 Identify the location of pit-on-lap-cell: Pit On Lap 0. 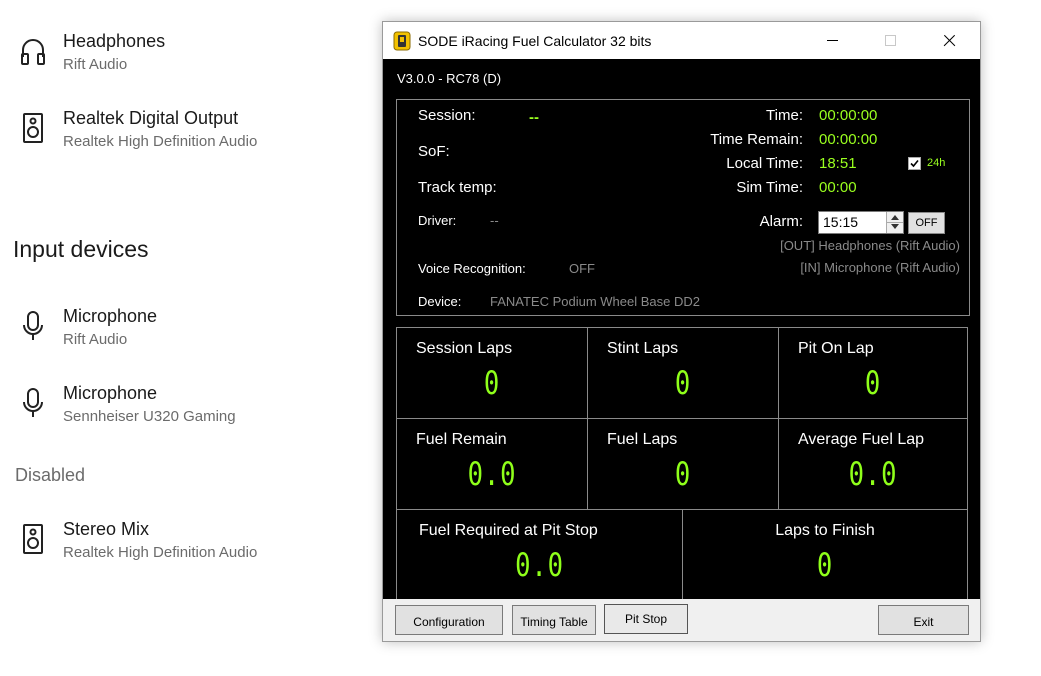
(873, 373).